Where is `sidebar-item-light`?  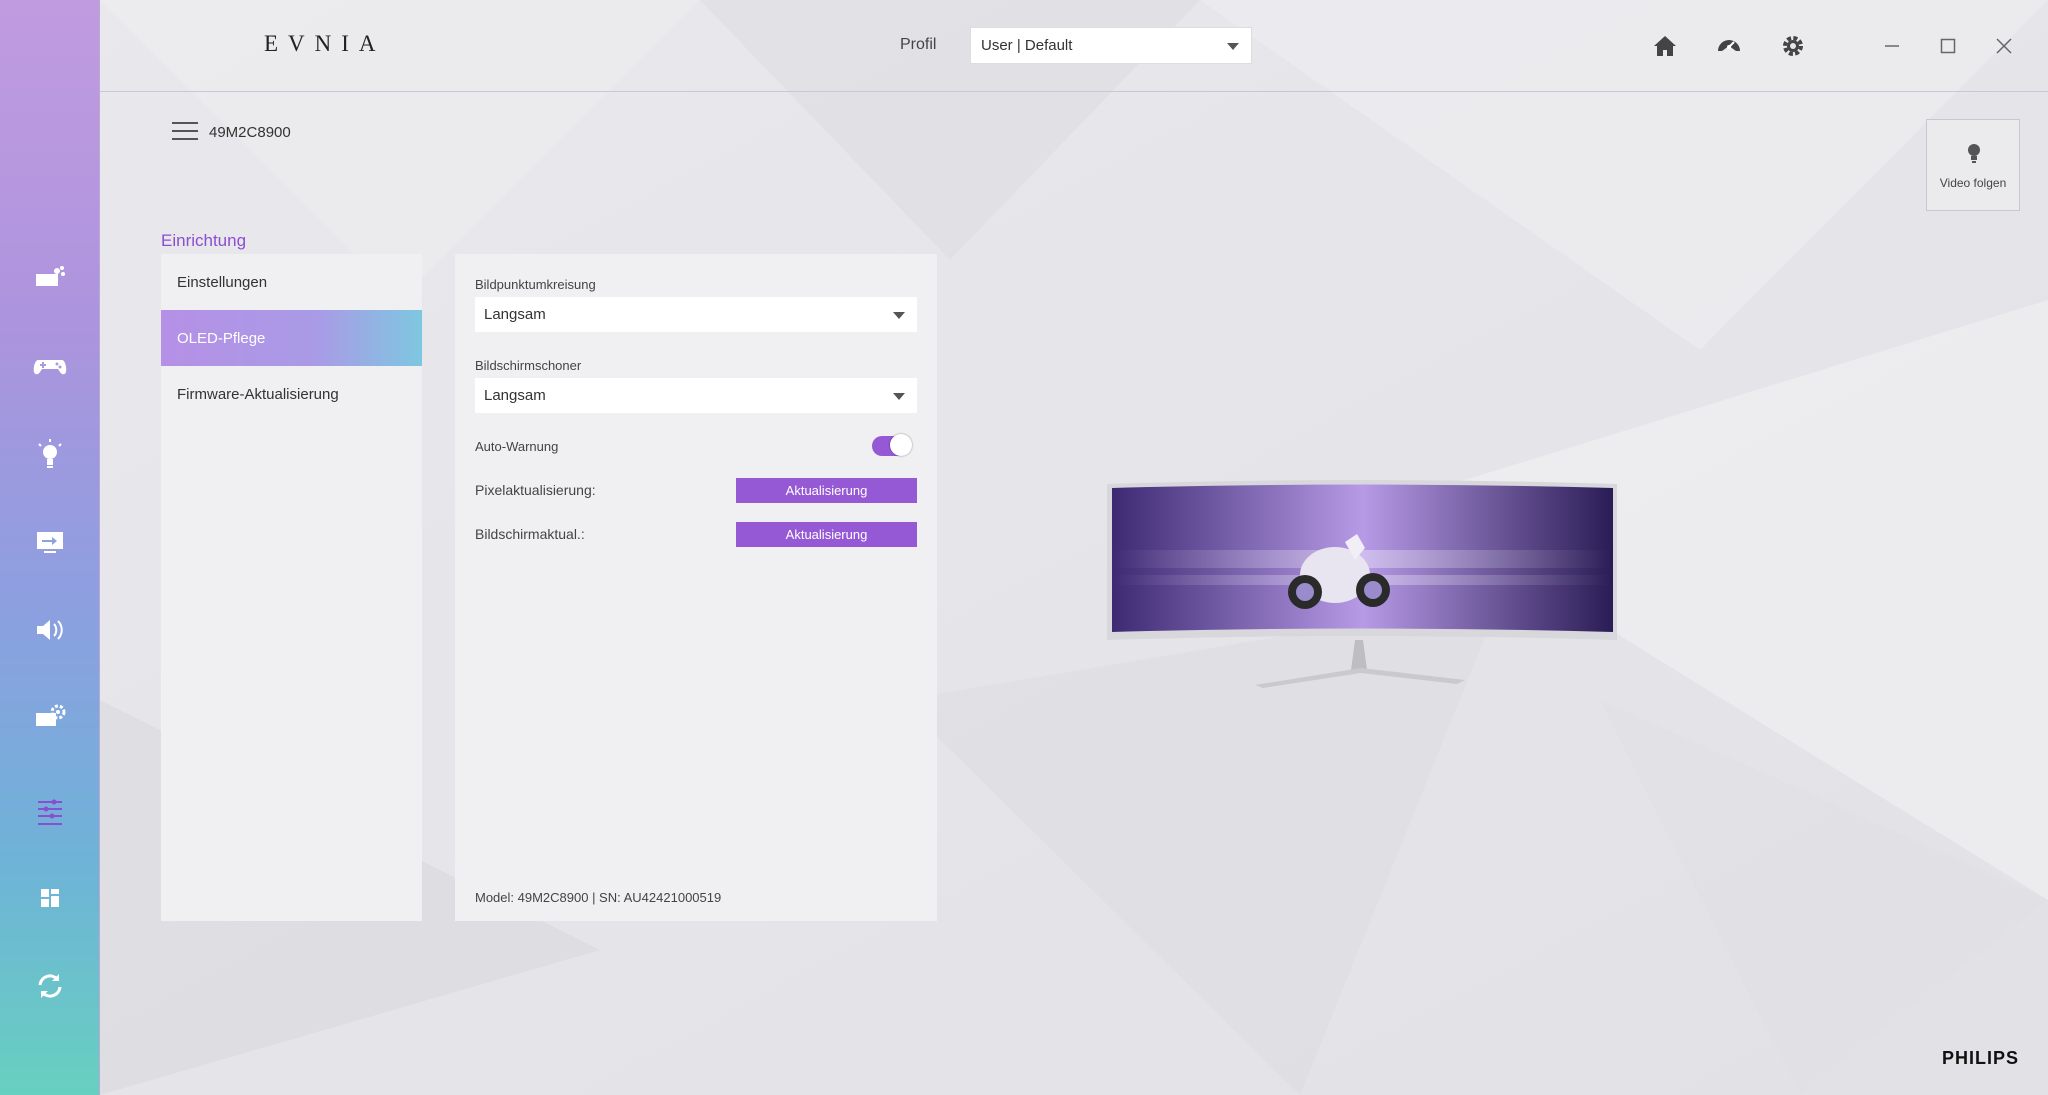 sidebar-item-light is located at coordinates (50, 454).